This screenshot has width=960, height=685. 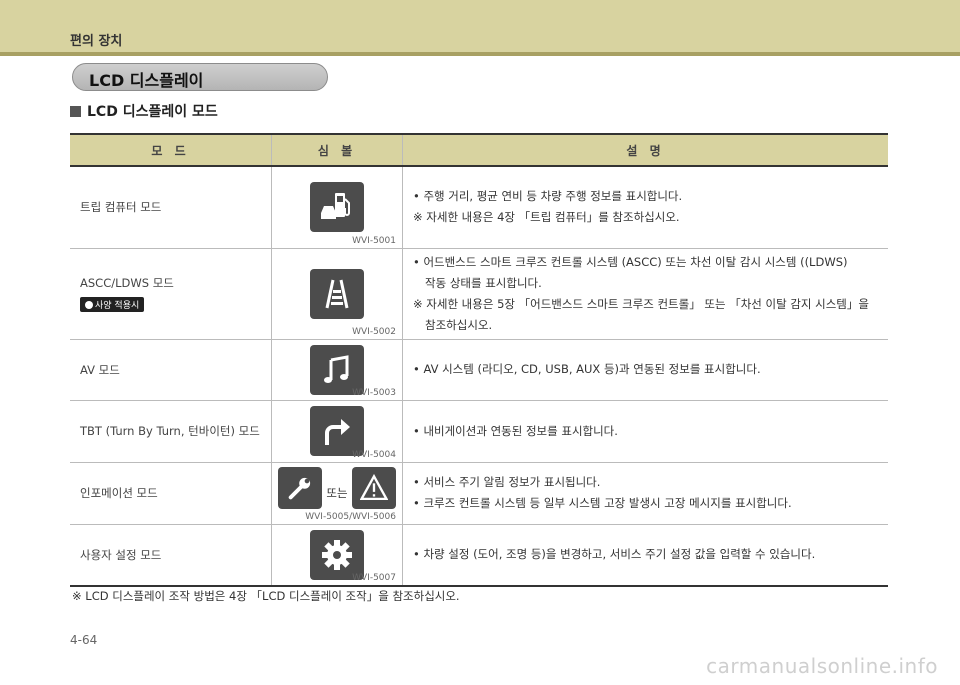 I want to click on desc-line: • 서비스 주기 알림 정보가 표시됩니다., so click(x=507, y=482).